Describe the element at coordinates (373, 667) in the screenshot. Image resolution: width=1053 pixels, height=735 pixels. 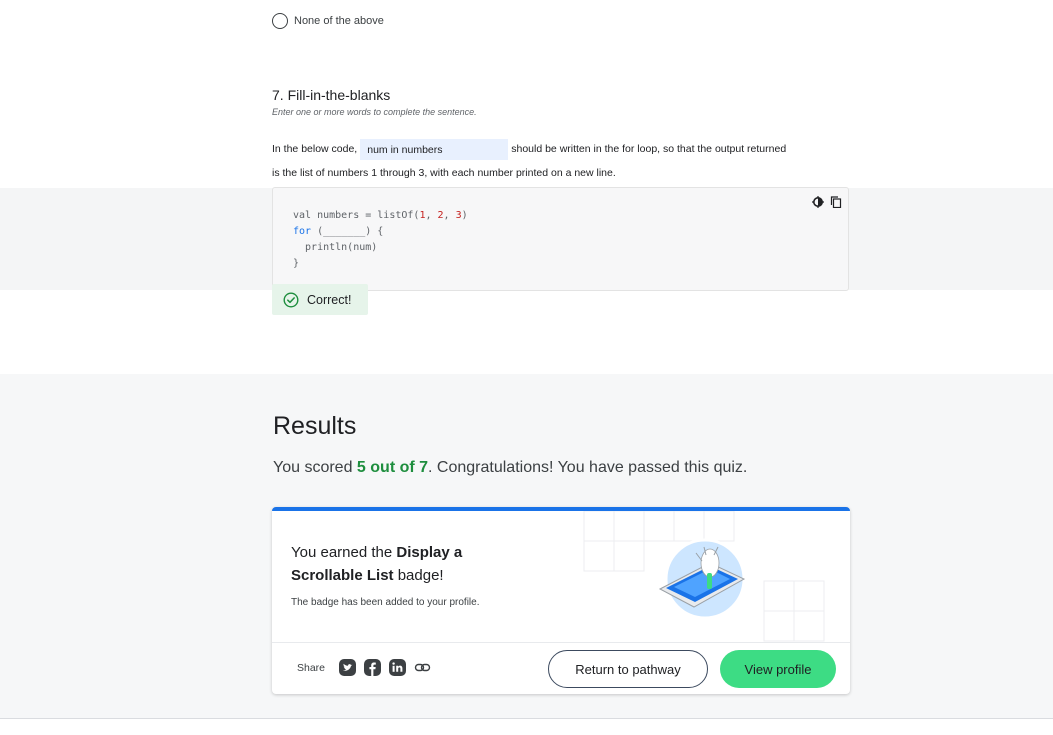
I see `facebook-icon` at that location.